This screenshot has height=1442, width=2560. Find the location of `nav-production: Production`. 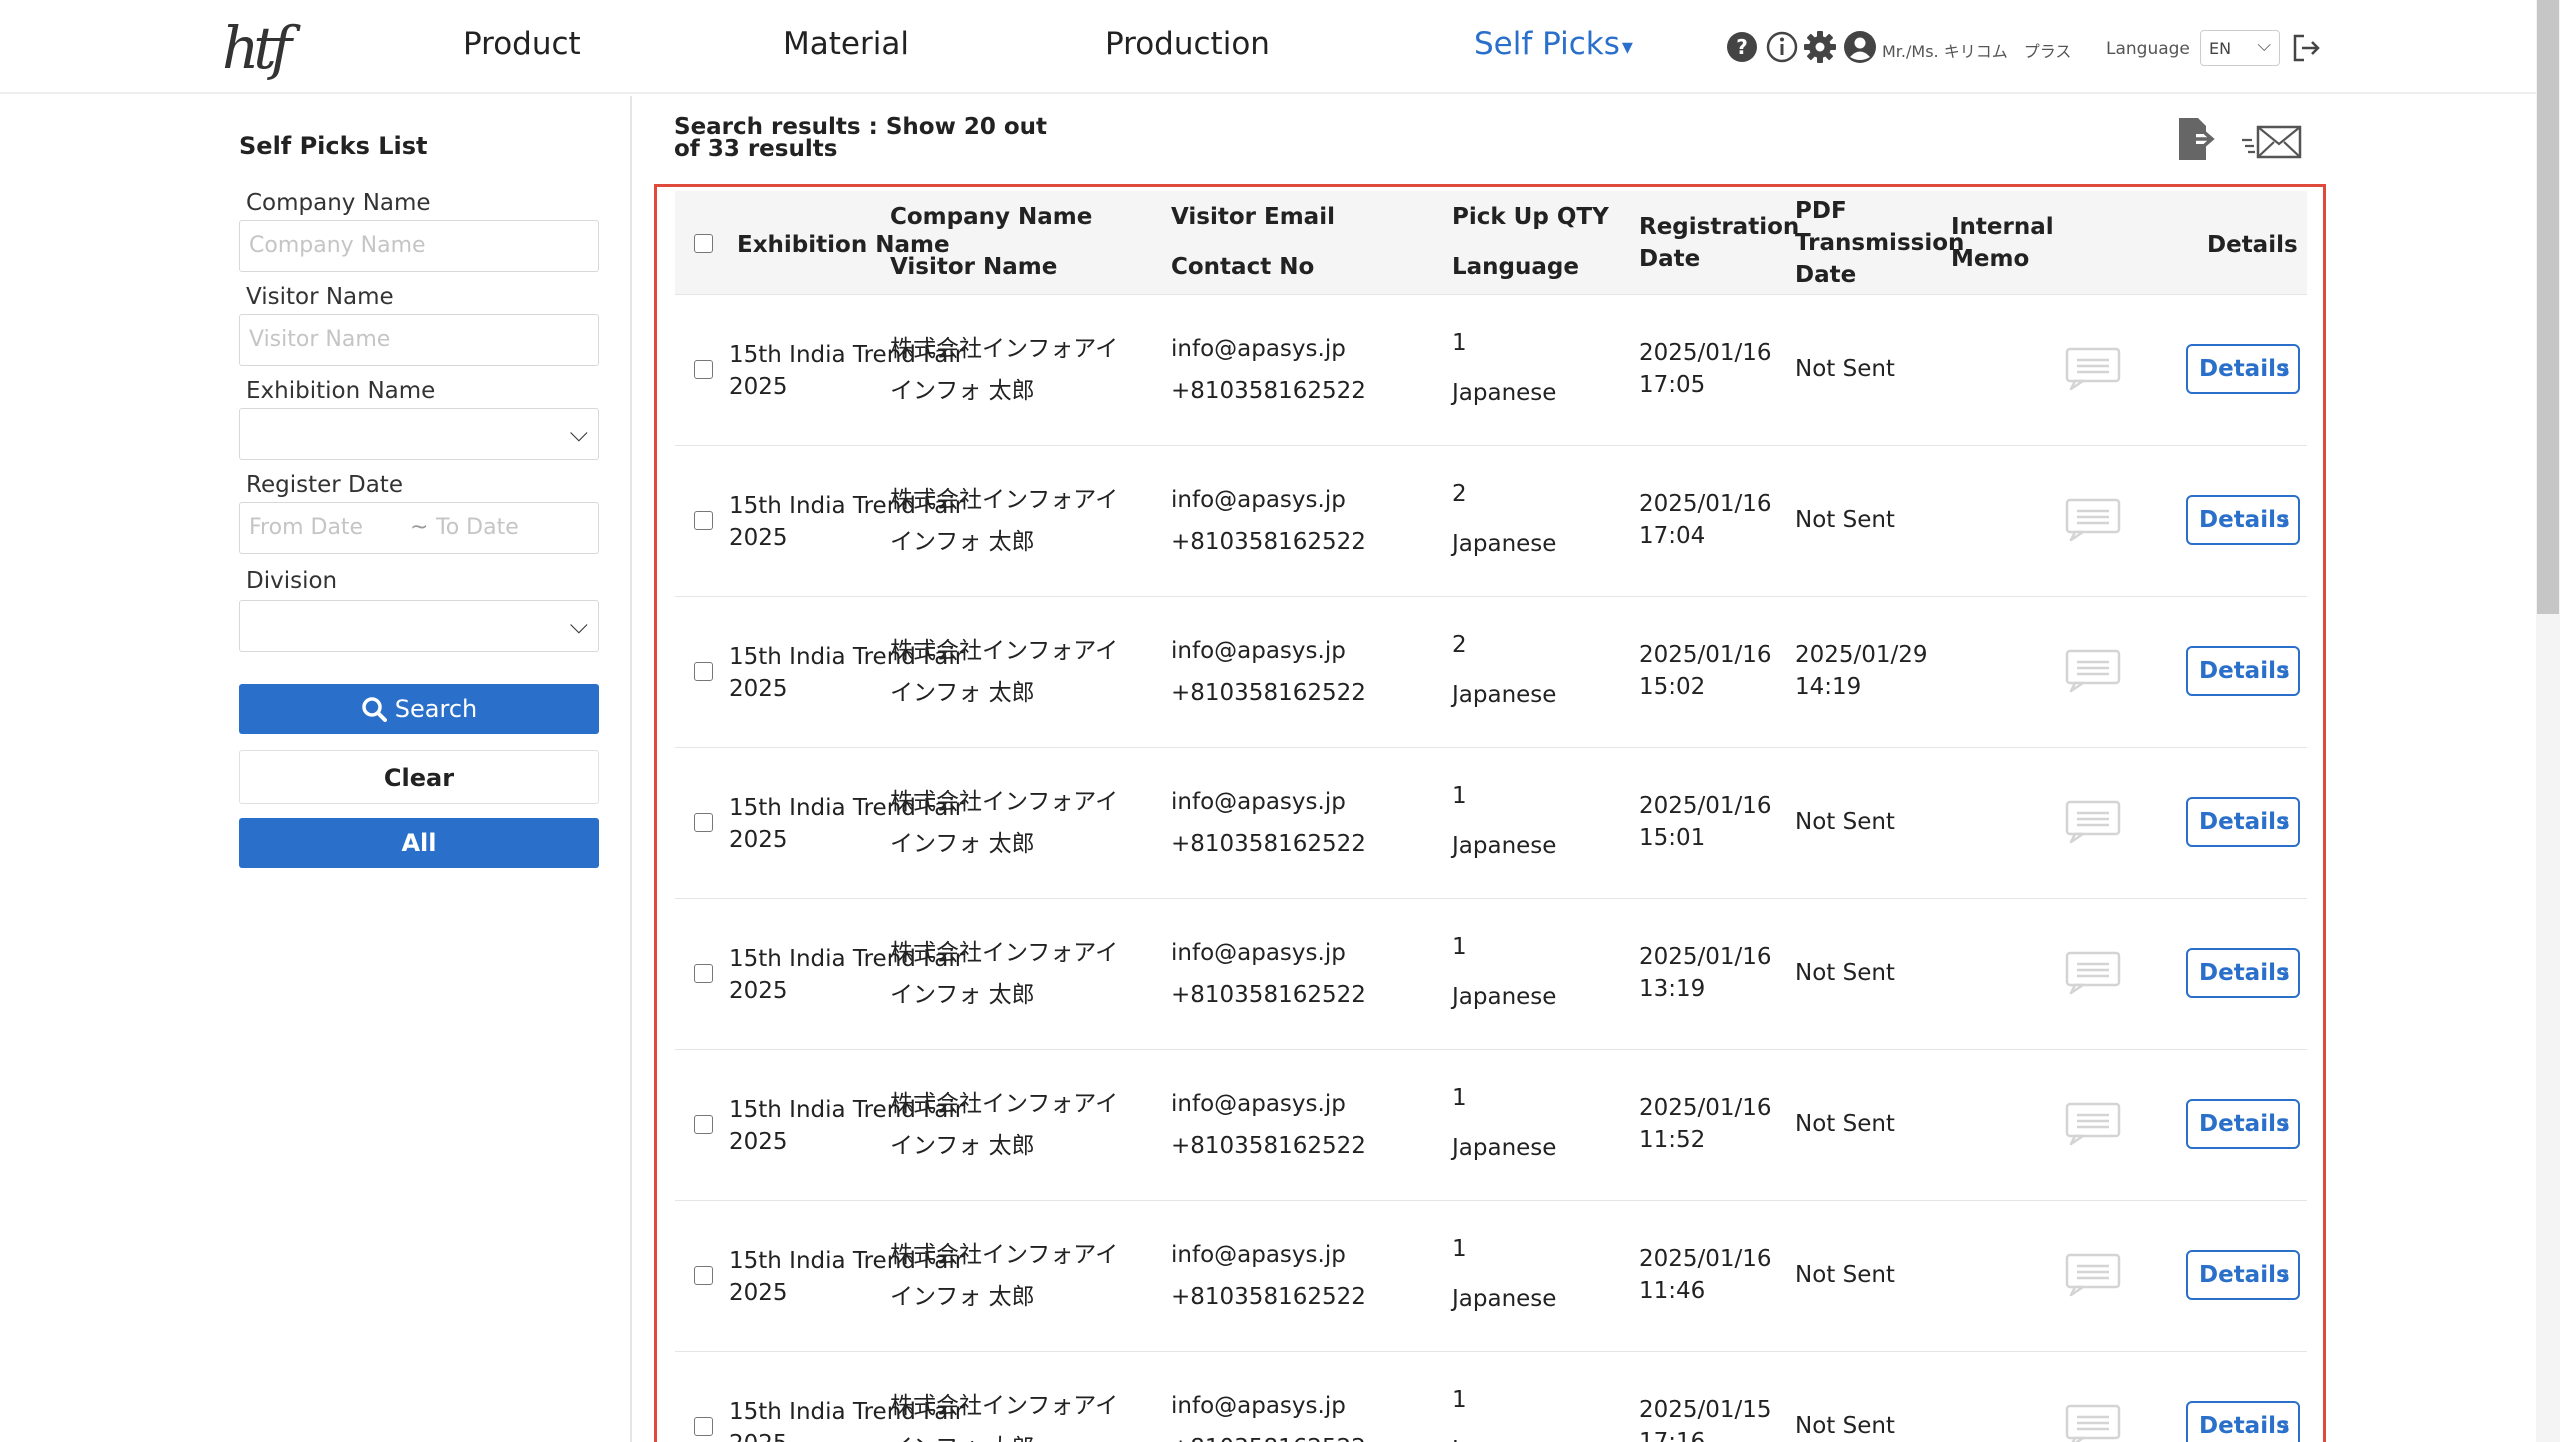

nav-production: Production is located at coordinates (1187, 44).